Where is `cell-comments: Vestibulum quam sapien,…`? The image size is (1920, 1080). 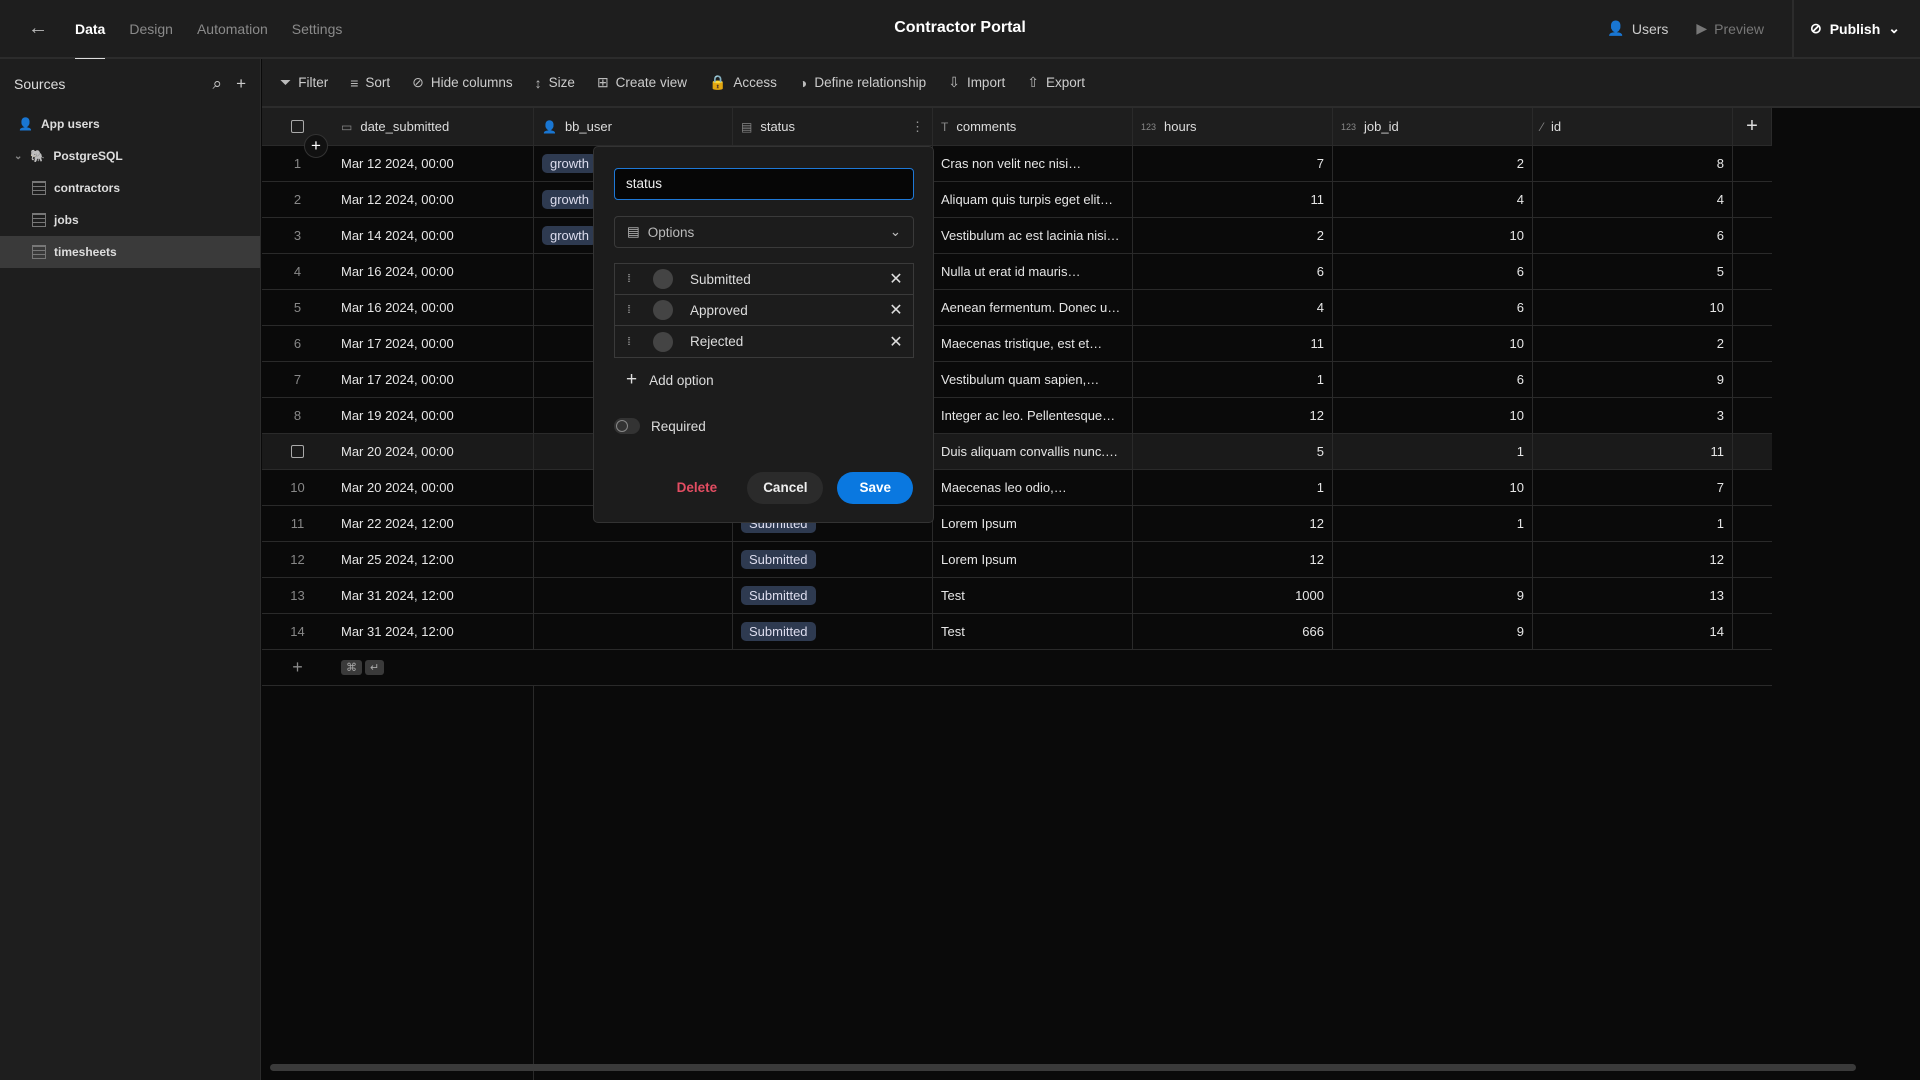 cell-comments: Vestibulum quam sapien,… is located at coordinates (1033, 379).